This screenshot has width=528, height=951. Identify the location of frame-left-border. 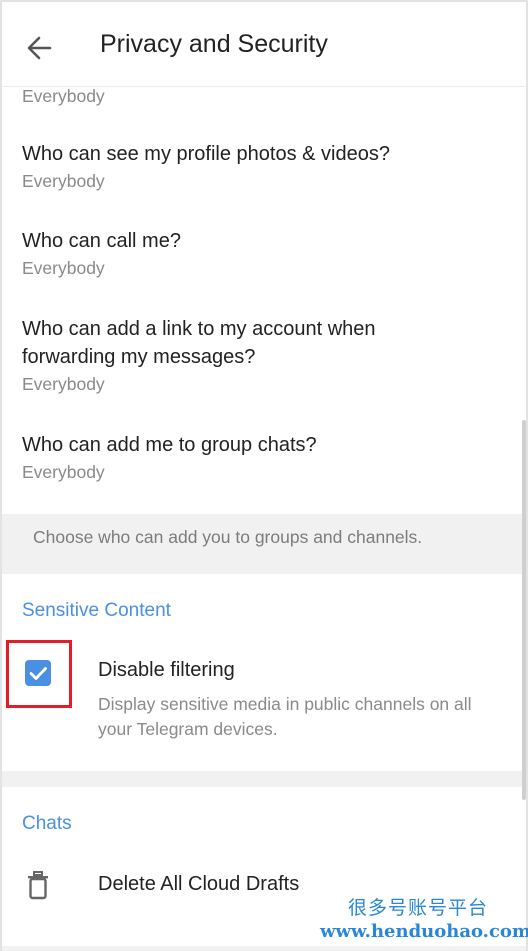
(1, 475).